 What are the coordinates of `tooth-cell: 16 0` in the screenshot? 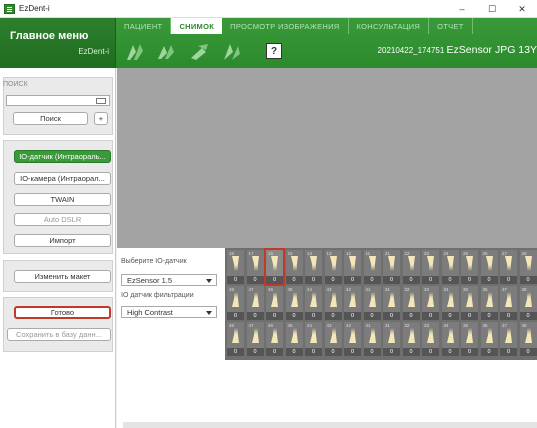 It's located at (274, 267).